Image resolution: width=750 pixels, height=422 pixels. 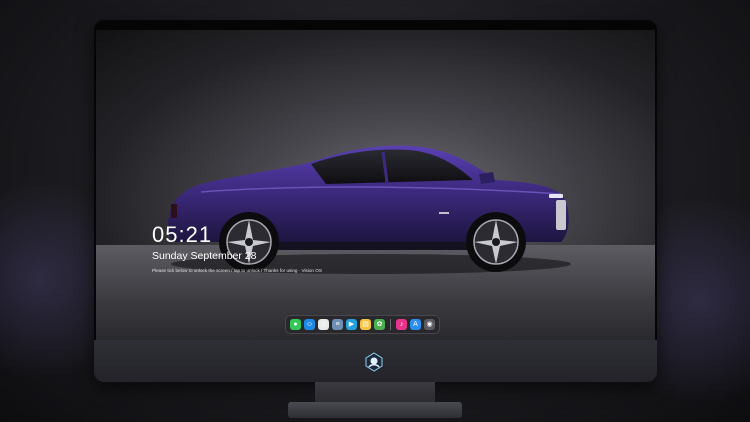 I want to click on dock-messages-icon: ●, so click(x=295, y=324).